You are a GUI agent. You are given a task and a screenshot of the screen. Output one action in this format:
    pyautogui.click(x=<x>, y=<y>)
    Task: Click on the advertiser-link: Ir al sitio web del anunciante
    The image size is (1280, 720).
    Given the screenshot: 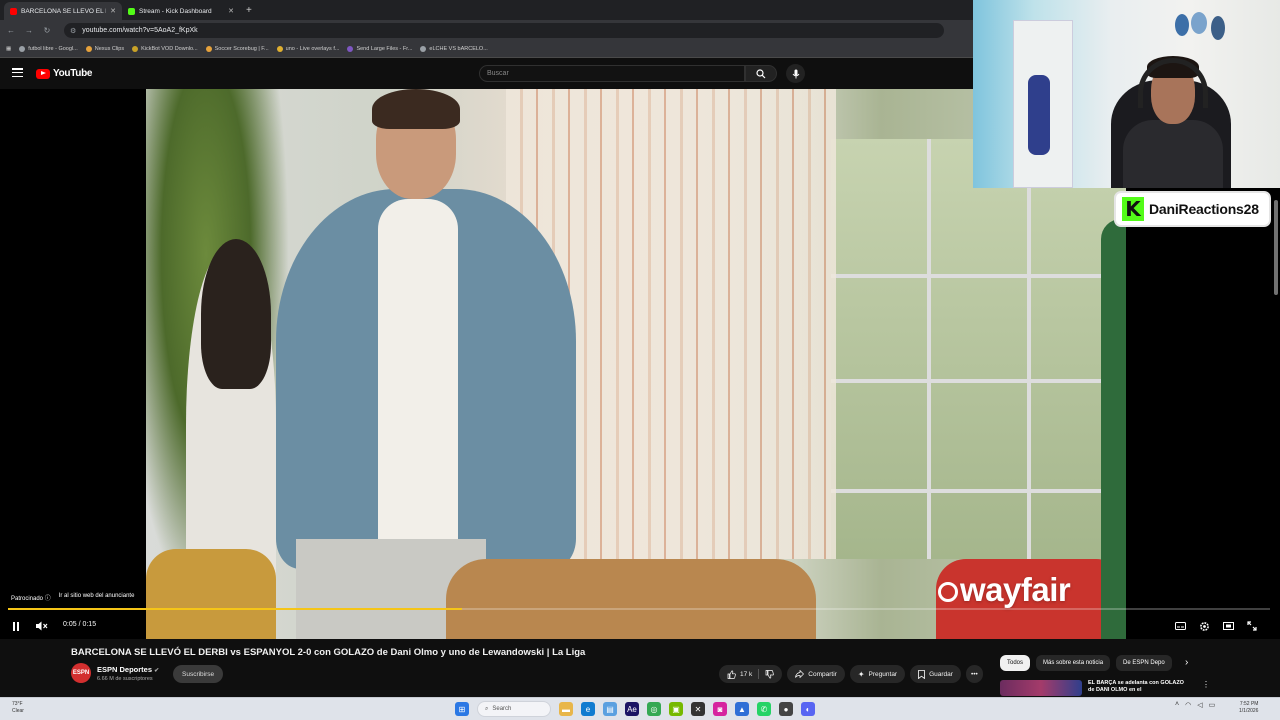 What is the action you would take?
    pyautogui.click(x=97, y=597)
    